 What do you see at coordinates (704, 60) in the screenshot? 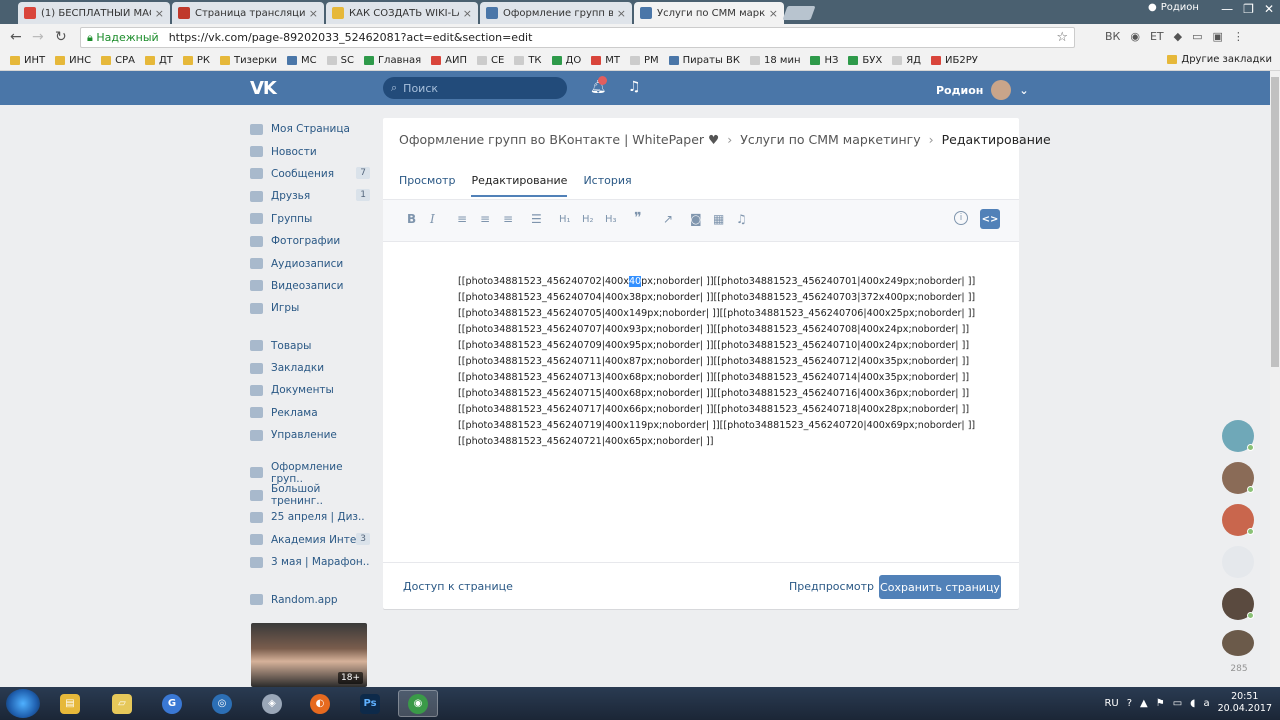
I see `bookmark-link: Пираты ВК` at bounding box center [704, 60].